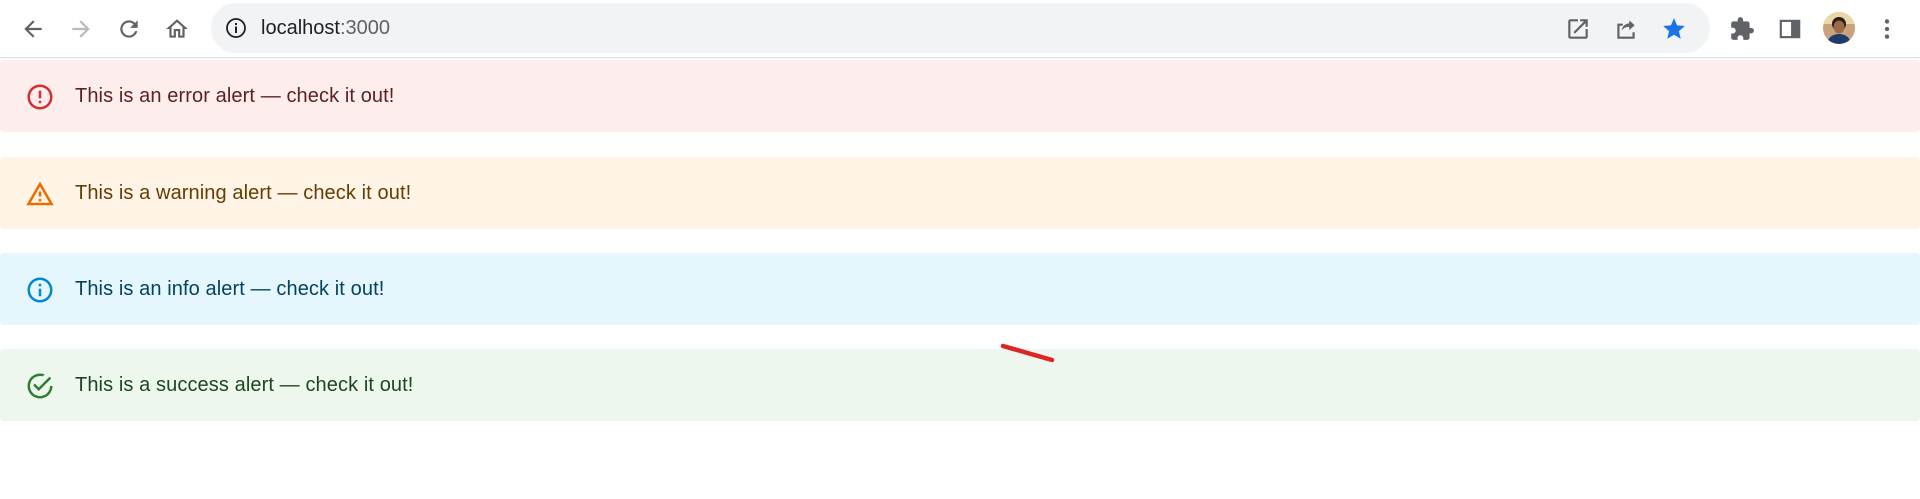 This screenshot has width=1920, height=499. Describe the element at coordinates (244, 385) in the screenshot. I see `success-alert-message: This is a success alert — check it out!` at that location.